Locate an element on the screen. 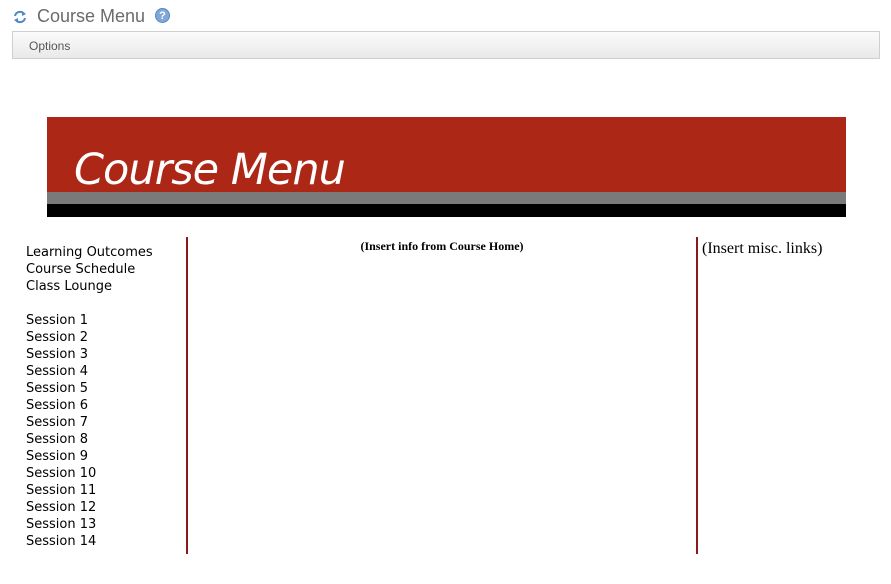 The height and width of the screenshot is (584, 891). nav-link-session: Session 5 is located at coordinates (106, 388).